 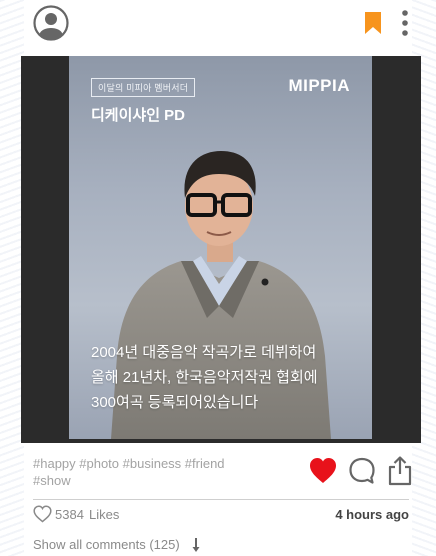 I want to click on caption-line: 2004년 대중음악 작곡가로 데뷔하여, so click(x=204, y=352).